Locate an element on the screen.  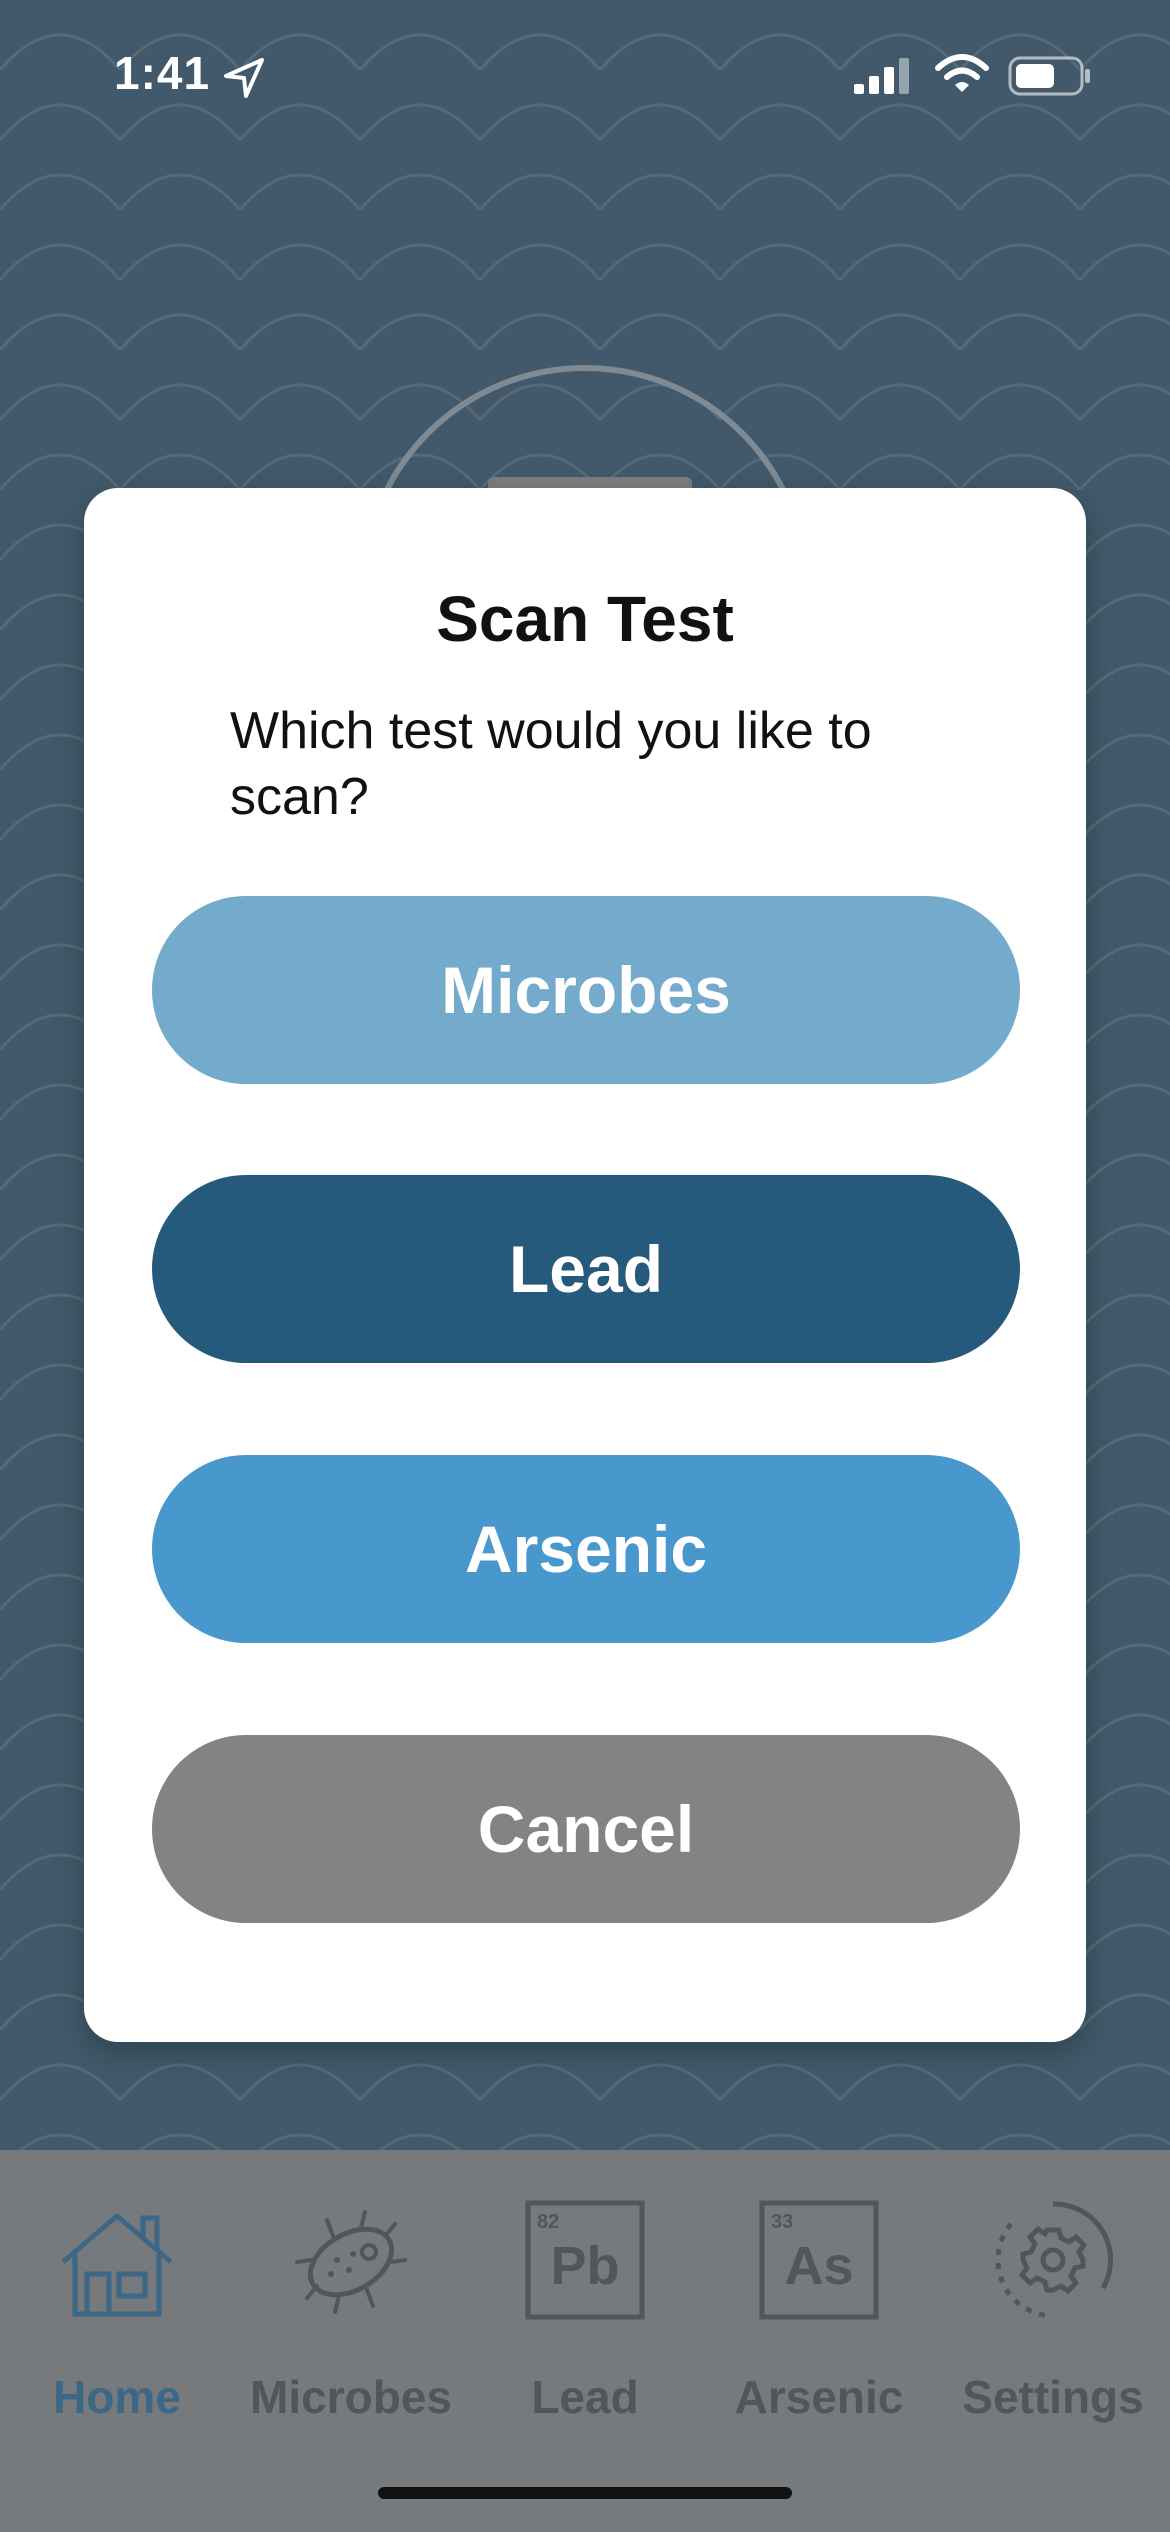
arsenic-element-icon: 33 As is located at coordinates (819, 2260).